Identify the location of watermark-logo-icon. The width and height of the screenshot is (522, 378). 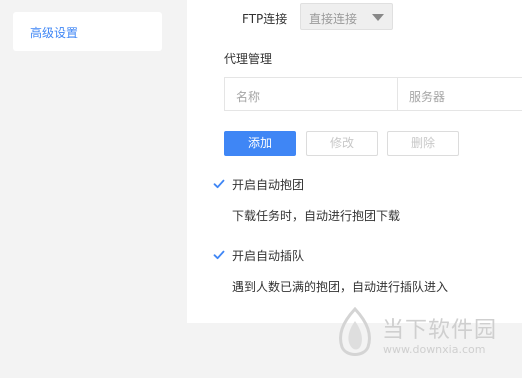
(355, 331).